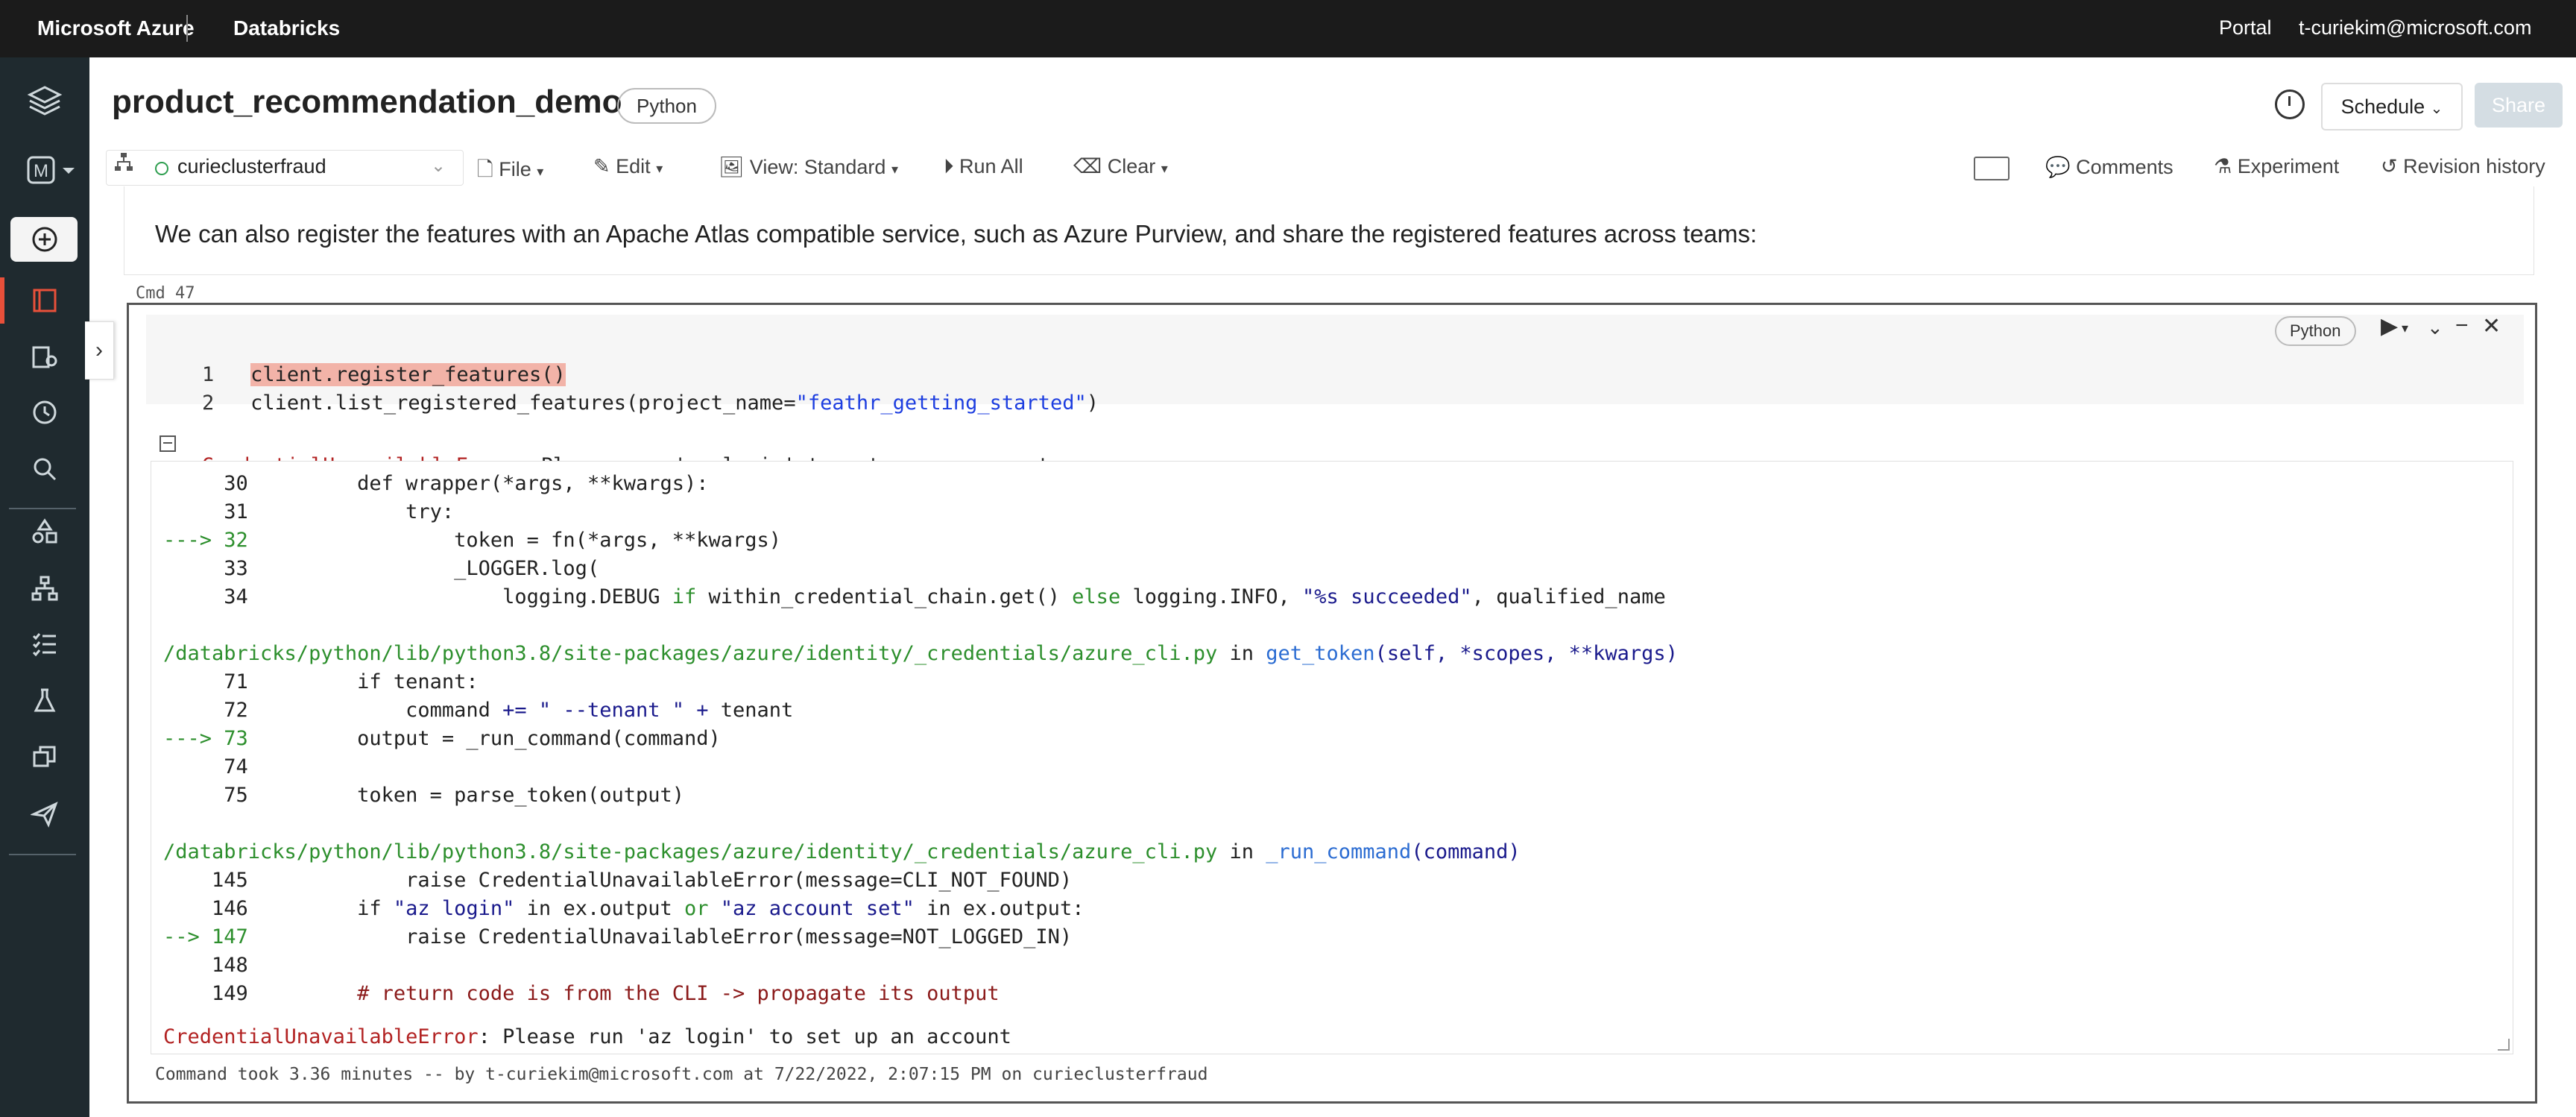 Image resolution: width=2576 pixels, height=1117 pixels. I want to click on schedule-label: Schedule, so click(2382, 106).